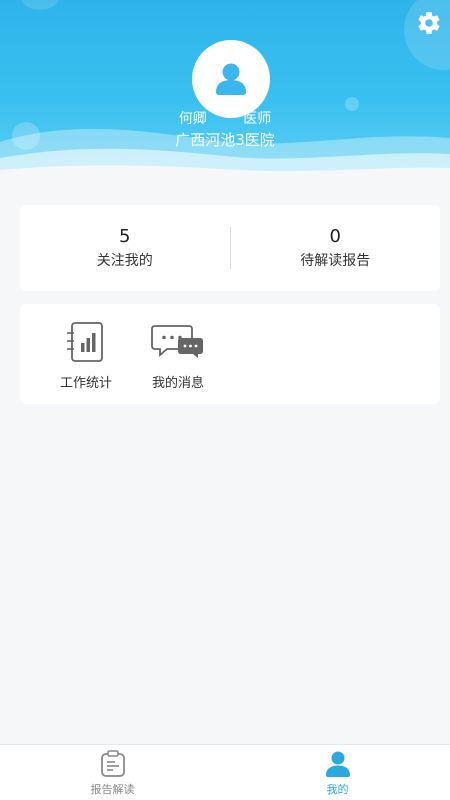 Image resolution: width=450 pixels, height=800 pixels. I want to click on bottom-tab-bar: 报告解读 我的, so click(225, 772).